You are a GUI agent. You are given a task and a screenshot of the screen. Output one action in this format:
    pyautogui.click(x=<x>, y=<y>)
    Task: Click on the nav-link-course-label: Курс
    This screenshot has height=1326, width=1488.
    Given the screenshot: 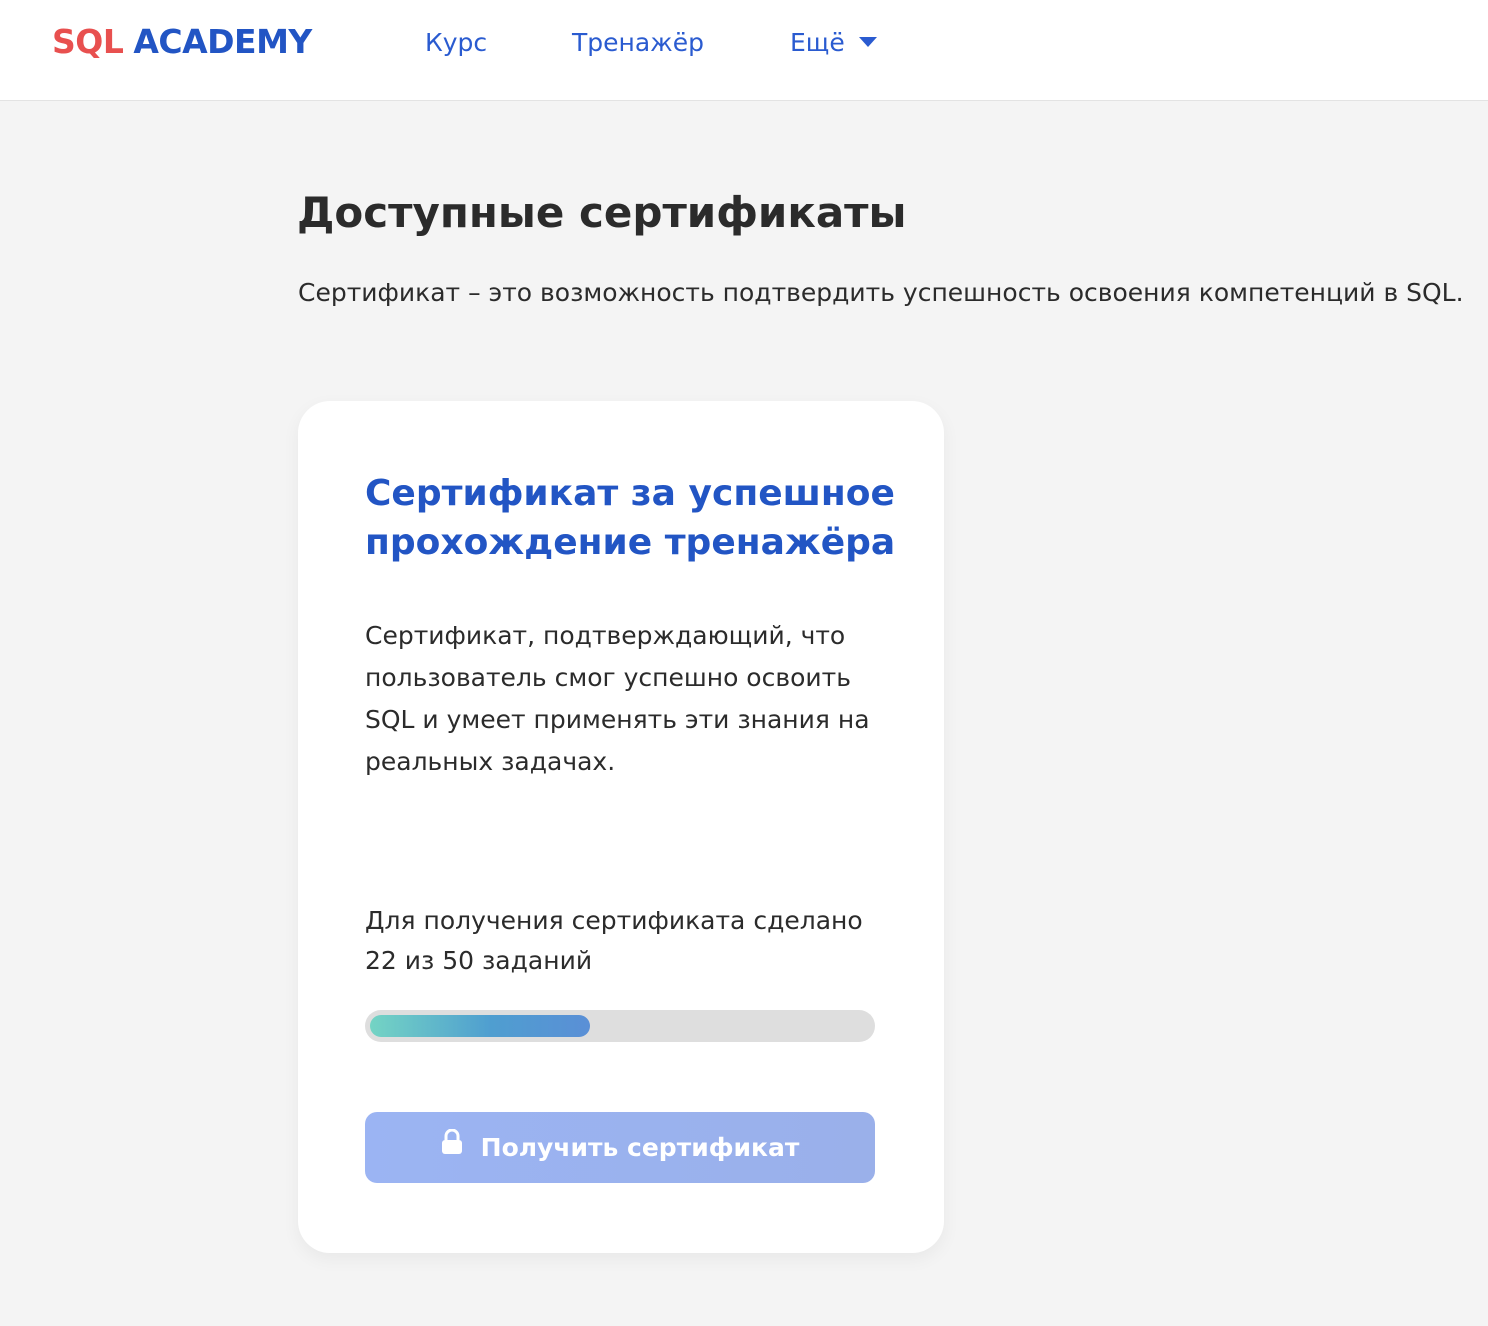 What is the action you would take?
    pyautogui.click(x=456, y=42)
    